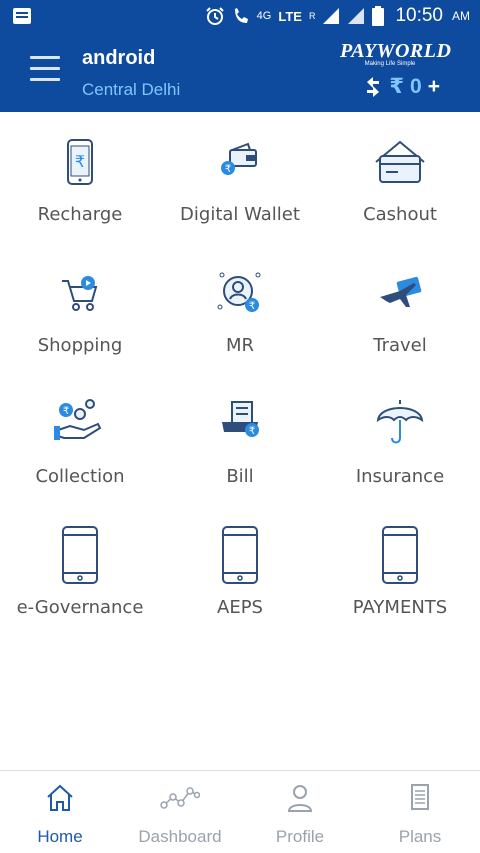 Image resolution: width=480 pixels, height=853 pixels. What do you see at coordinates (119, 58) in the screenshot?
I see `user-name: android` at bounding box center [119, 58].